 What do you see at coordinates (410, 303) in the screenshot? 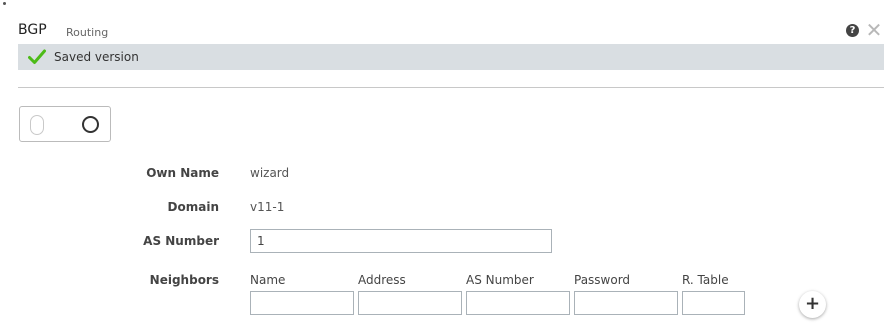
I see `neighbor-address-input` at bounding box center [410, 303].